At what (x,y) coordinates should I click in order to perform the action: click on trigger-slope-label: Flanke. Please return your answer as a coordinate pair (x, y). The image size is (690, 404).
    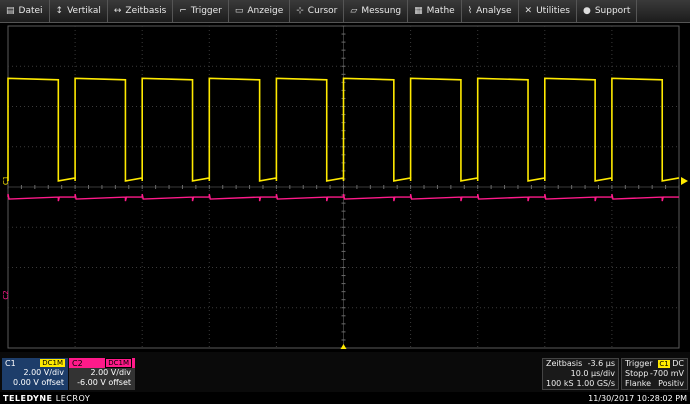
    Looking at the image, I should click on (638, 383).